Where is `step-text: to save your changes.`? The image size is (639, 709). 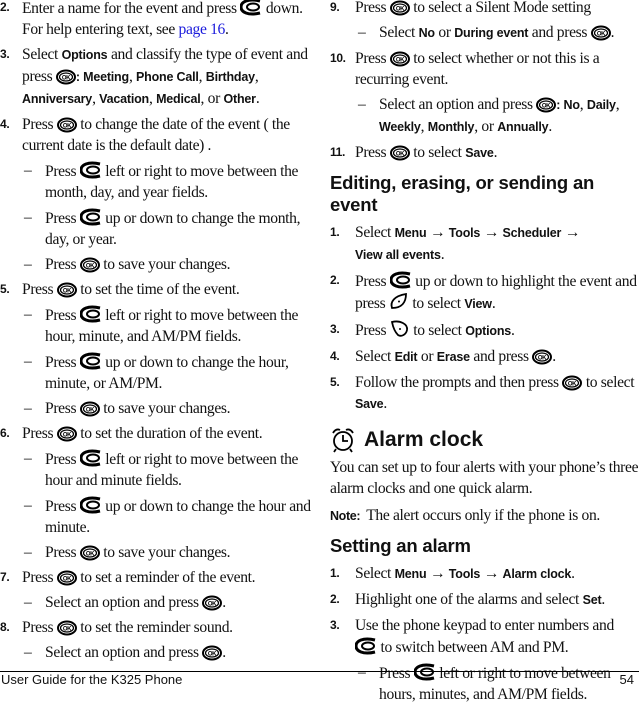
step-text: to save your changes. is located at coordinates (165, 552).